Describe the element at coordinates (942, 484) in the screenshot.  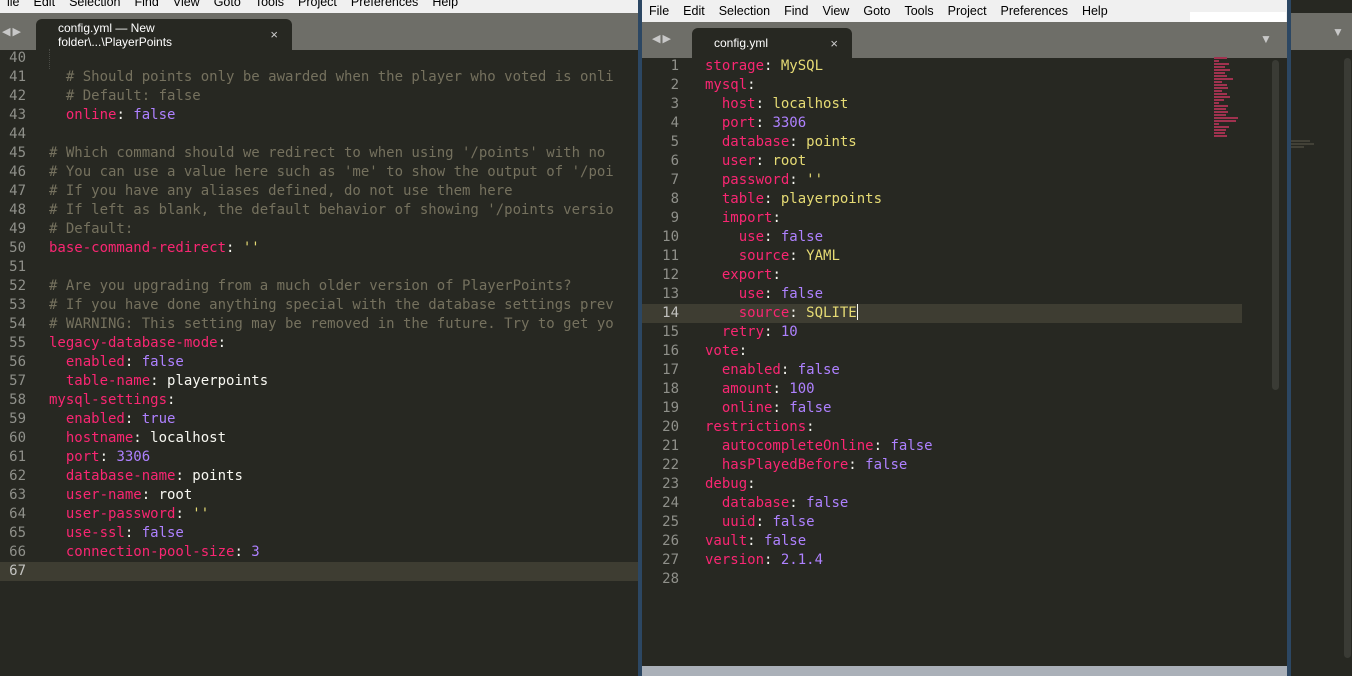
I see `code-line: 23 debug:` at that location.